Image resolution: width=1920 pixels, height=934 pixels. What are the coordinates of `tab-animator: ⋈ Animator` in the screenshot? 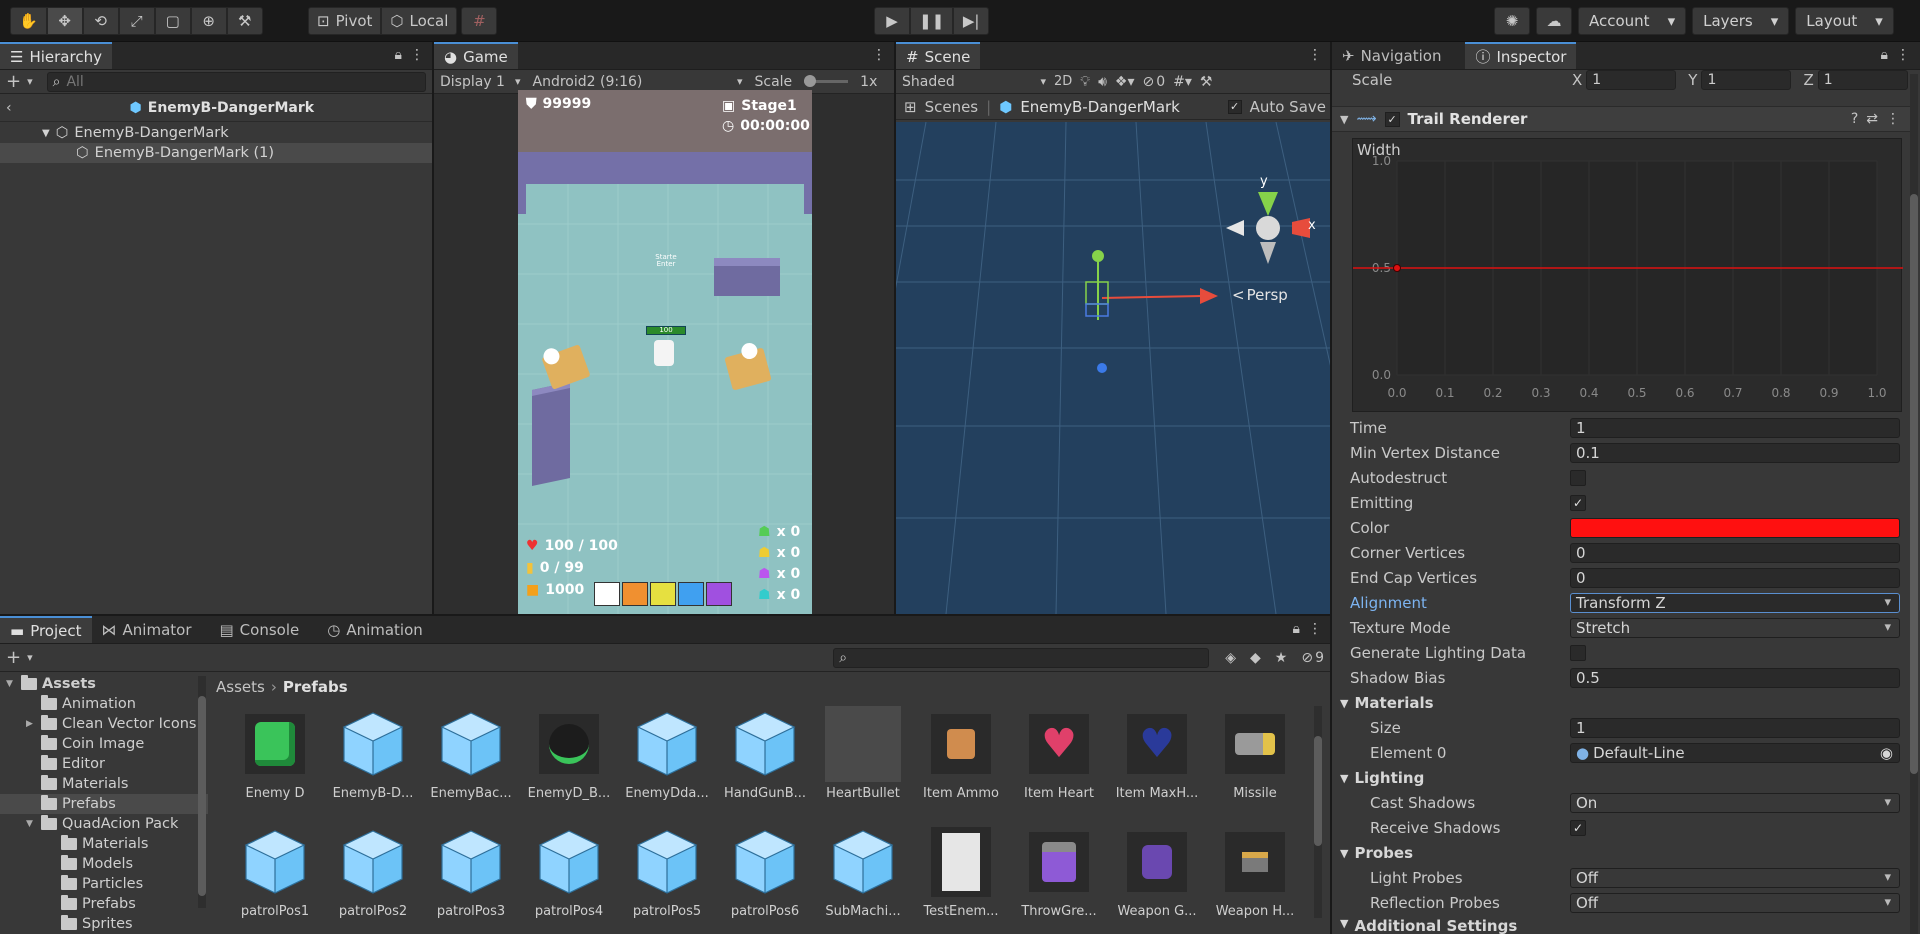 It's located at (147, 629).